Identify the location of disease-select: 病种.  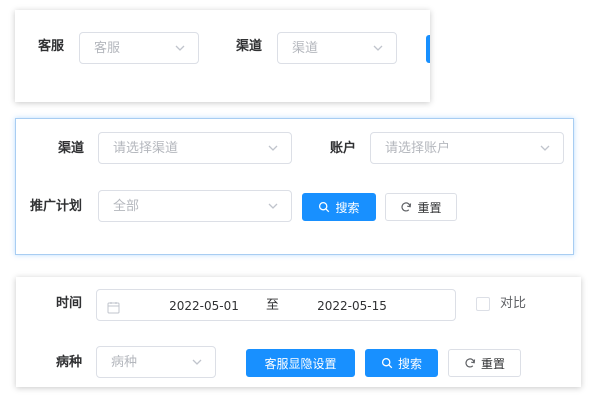
(156, 362).